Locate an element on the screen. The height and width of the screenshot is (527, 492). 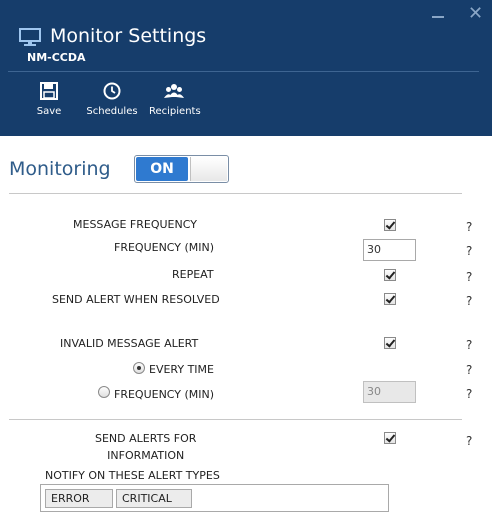
invalid-message-alert-checkbox is located at coordinates (390, 343).